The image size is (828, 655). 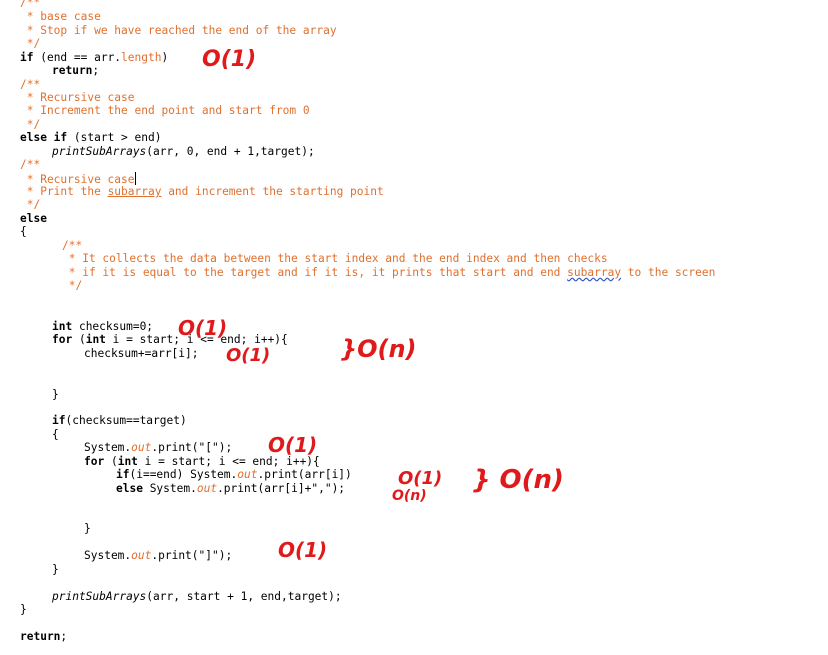 I want to click on code-text: (i==end) System., so click(x=183, y=474).